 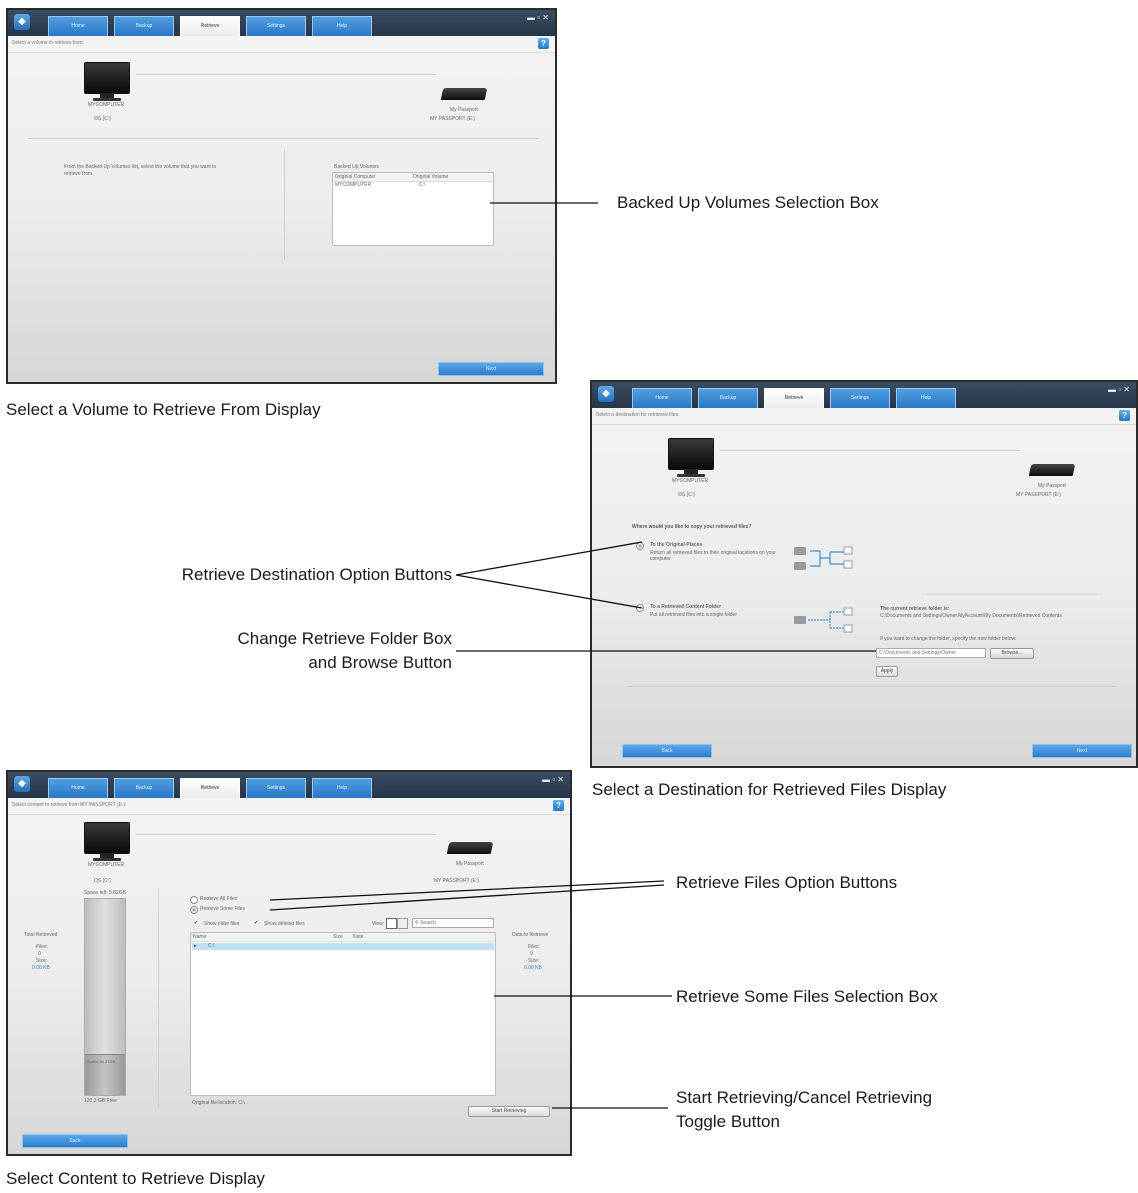 What do you see at coordinates (105, 1074) in the screenshot?
I see `capacity-gauge-used: Space 60.27GB` at bounding box center [105, 1074].